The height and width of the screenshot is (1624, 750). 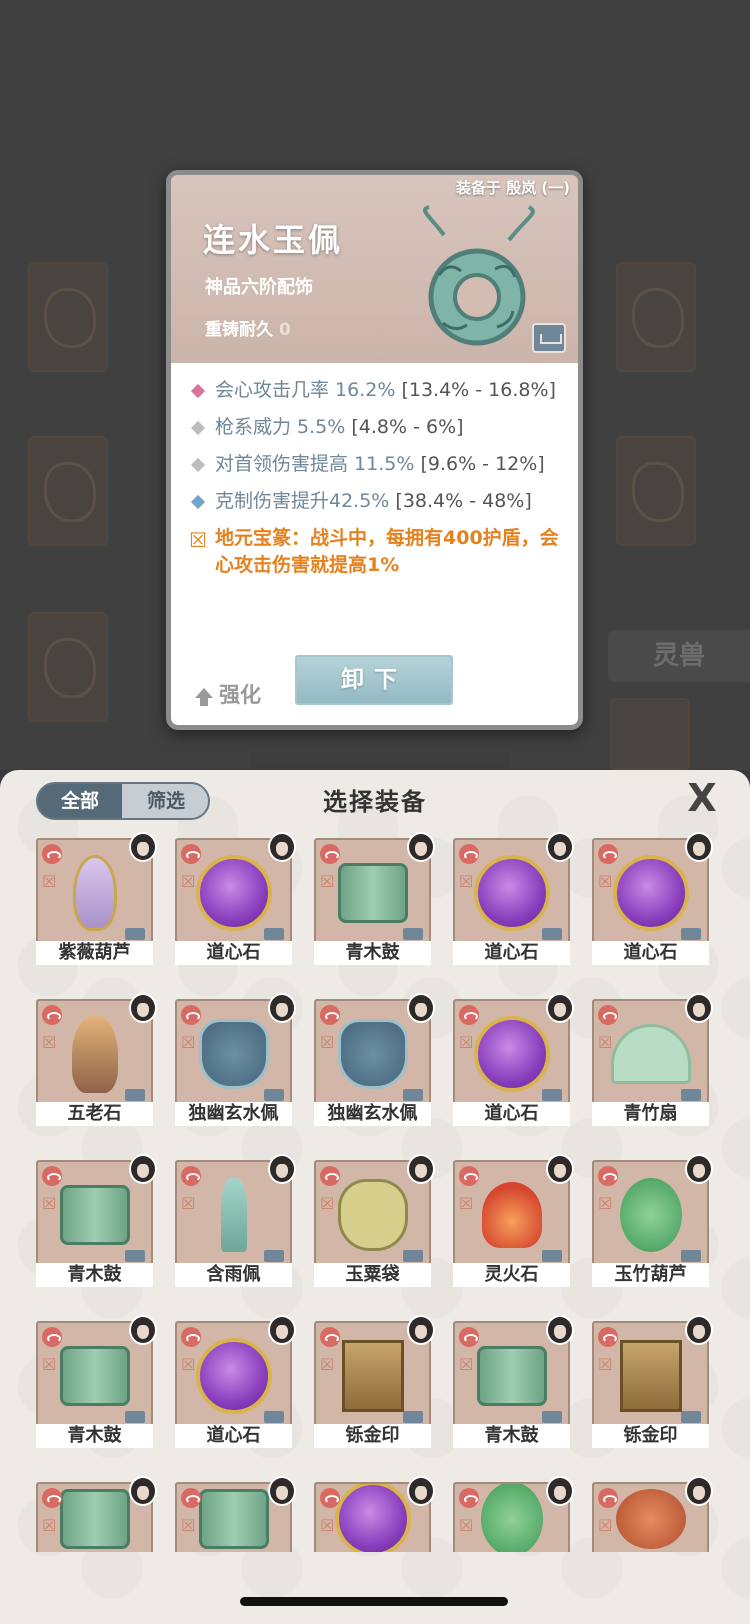 I want to click on equipment-tile: ☒ 紫薇葫芦, so click(x=96, y=898).